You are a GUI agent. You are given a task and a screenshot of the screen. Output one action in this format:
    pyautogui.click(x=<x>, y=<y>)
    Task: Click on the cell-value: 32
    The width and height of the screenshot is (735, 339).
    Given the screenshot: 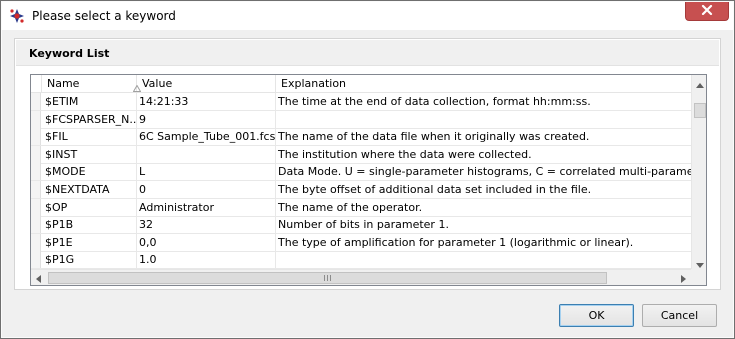 What is the action you would take?
    pyautogui.click(x=206, y=225)
    